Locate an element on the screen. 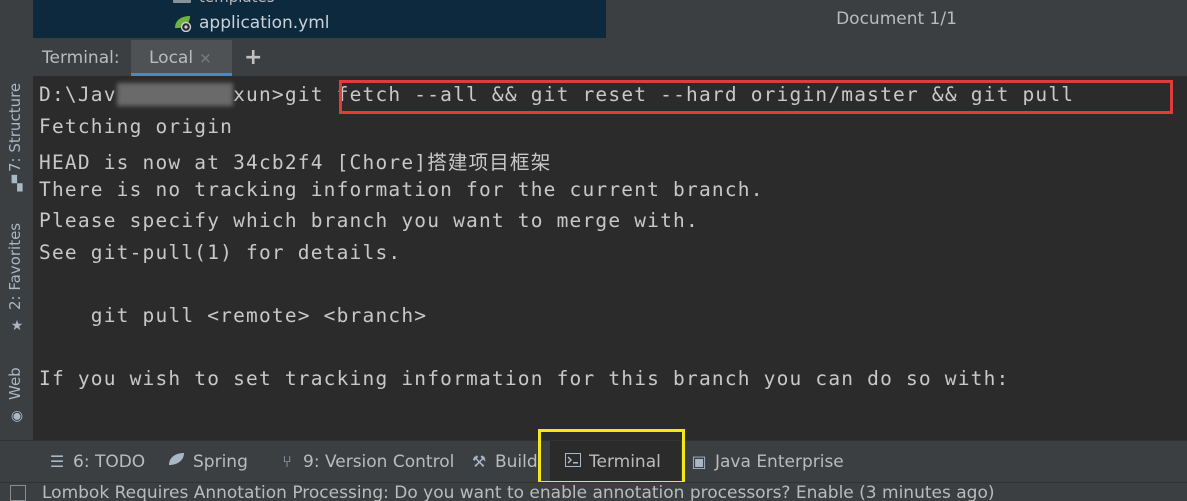 This screenshot has height=501, width=1187. hammer-icon: ⚒ is located at coordinates (479, 461).